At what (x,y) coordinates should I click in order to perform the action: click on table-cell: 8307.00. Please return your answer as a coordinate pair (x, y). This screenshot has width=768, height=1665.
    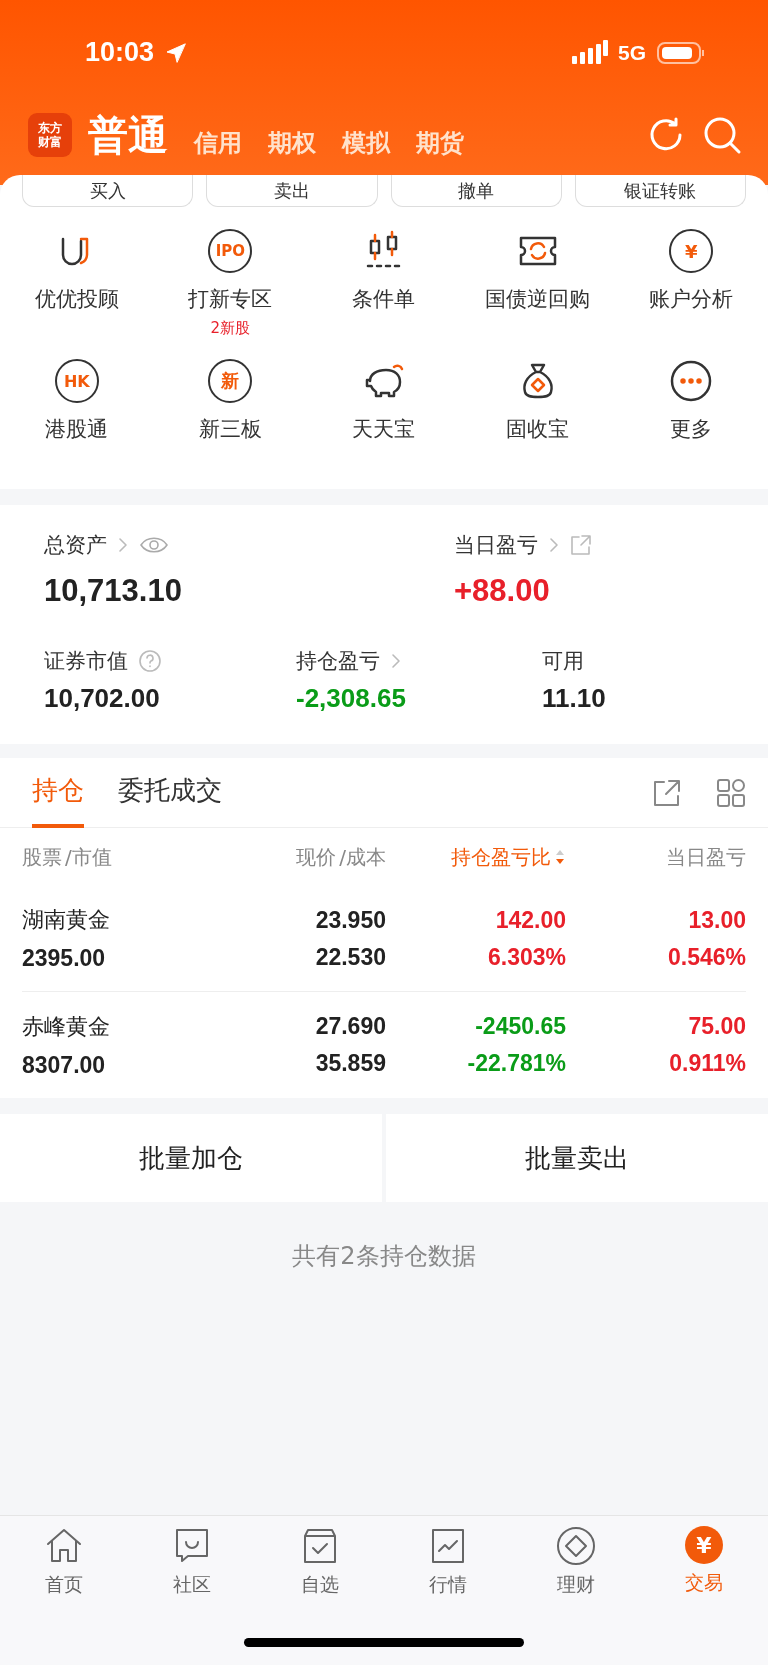
    Looking at the image, I should click on (64, 1065).